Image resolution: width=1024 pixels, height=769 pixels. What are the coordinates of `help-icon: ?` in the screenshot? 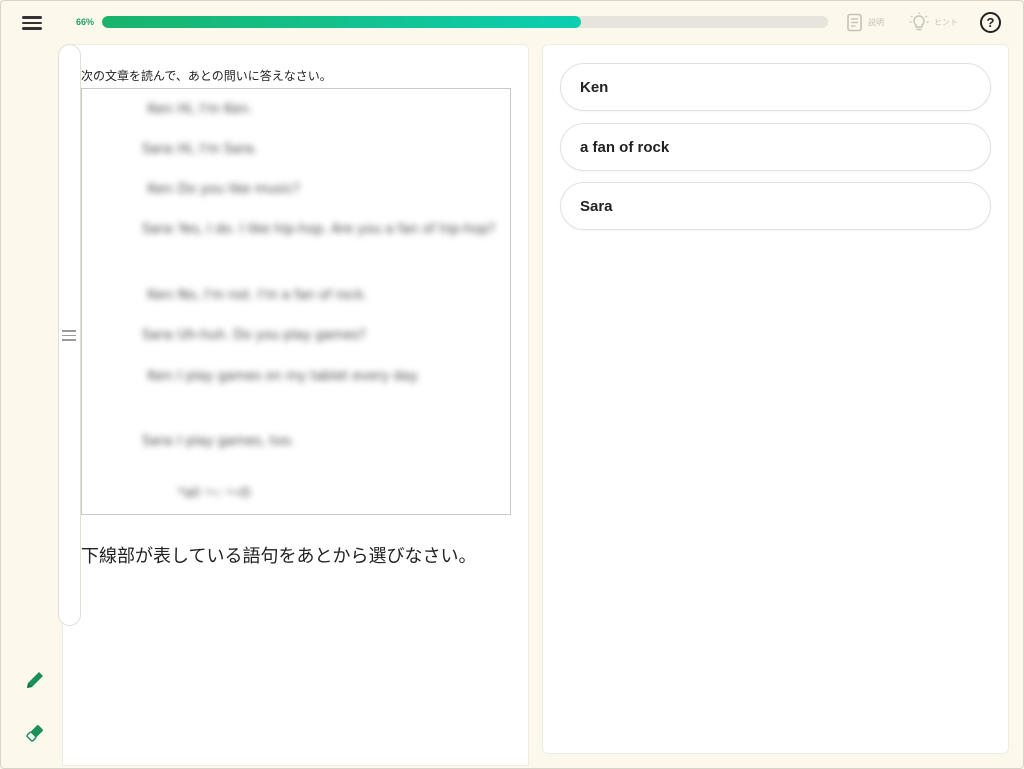 It's located at (990, 22).